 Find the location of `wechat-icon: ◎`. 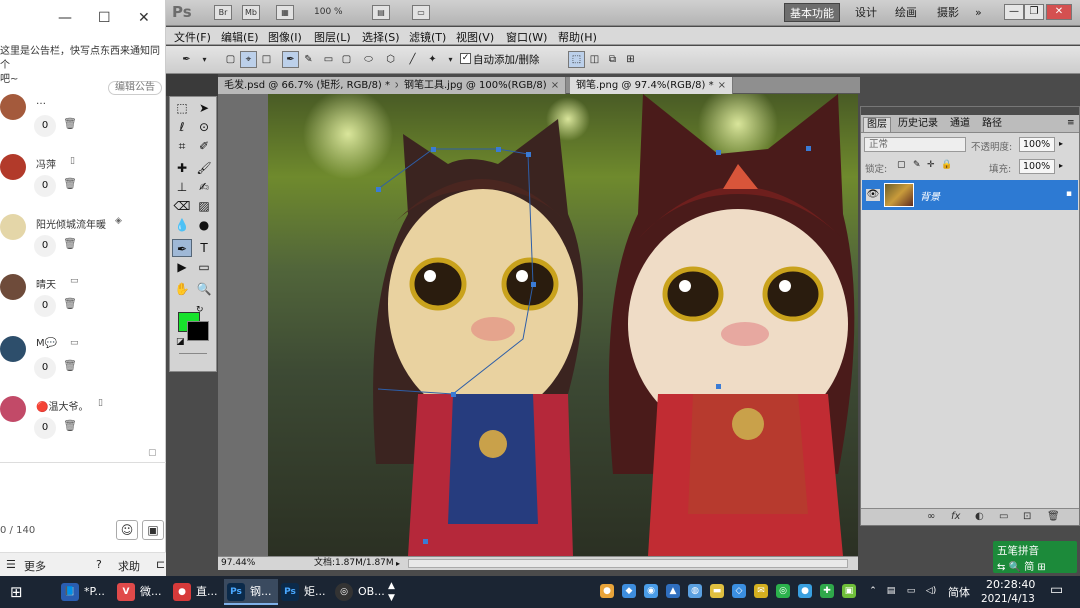

wechat-icon: ◎ is located at coordinates (783, 591).